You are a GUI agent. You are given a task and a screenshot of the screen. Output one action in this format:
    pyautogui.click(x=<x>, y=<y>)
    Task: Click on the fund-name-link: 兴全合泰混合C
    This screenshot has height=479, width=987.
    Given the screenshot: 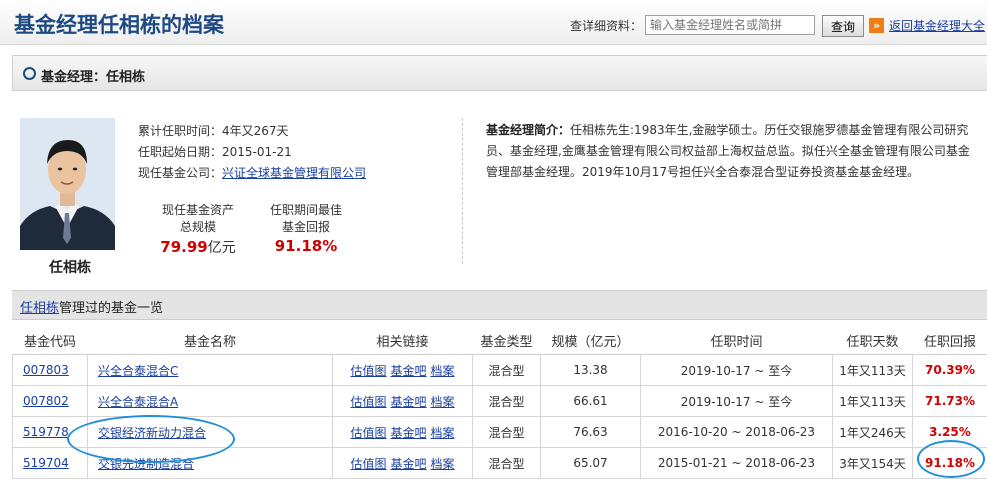 What is the action you would take?
    pyautogui.click(x=138, y=371)
    